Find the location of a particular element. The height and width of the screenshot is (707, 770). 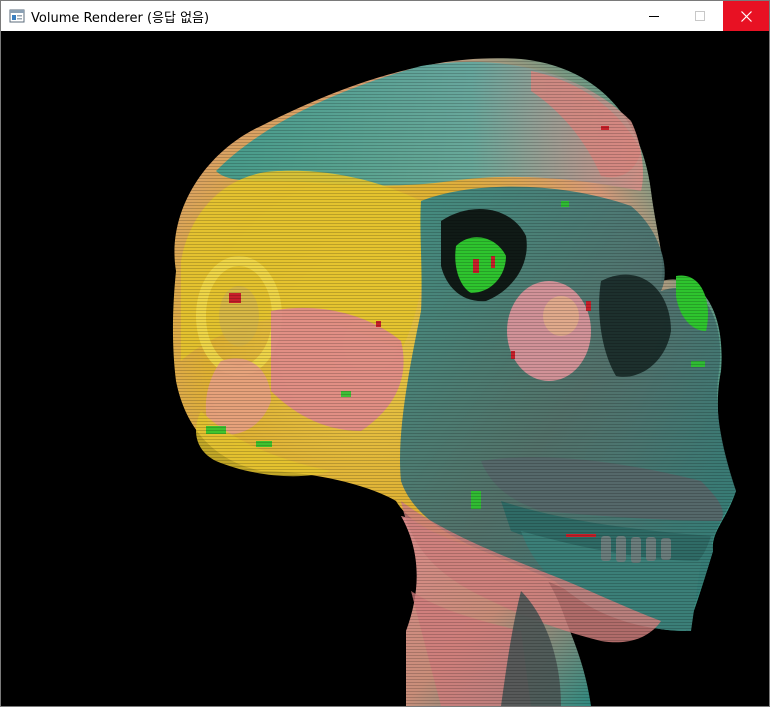

maximize-button is located at coordinates (700, 16).